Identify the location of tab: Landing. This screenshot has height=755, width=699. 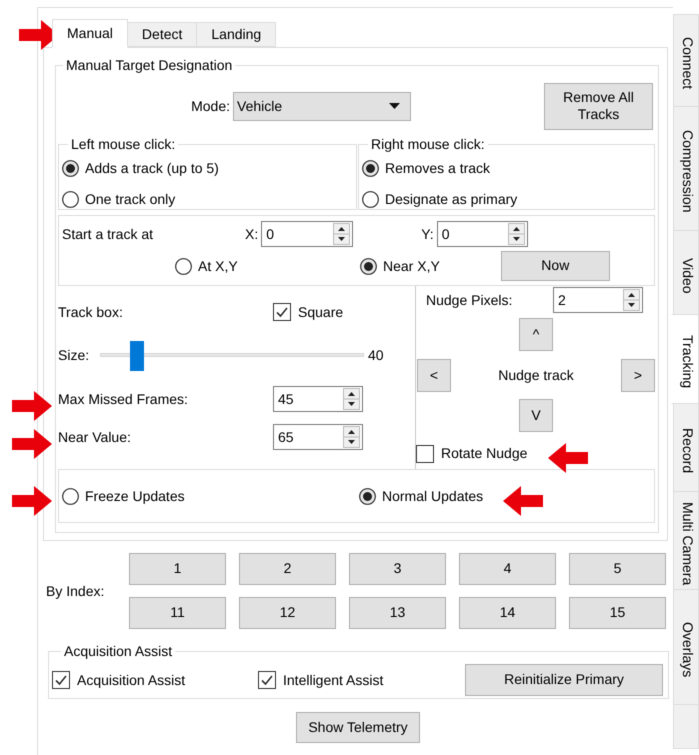
(236, 34).